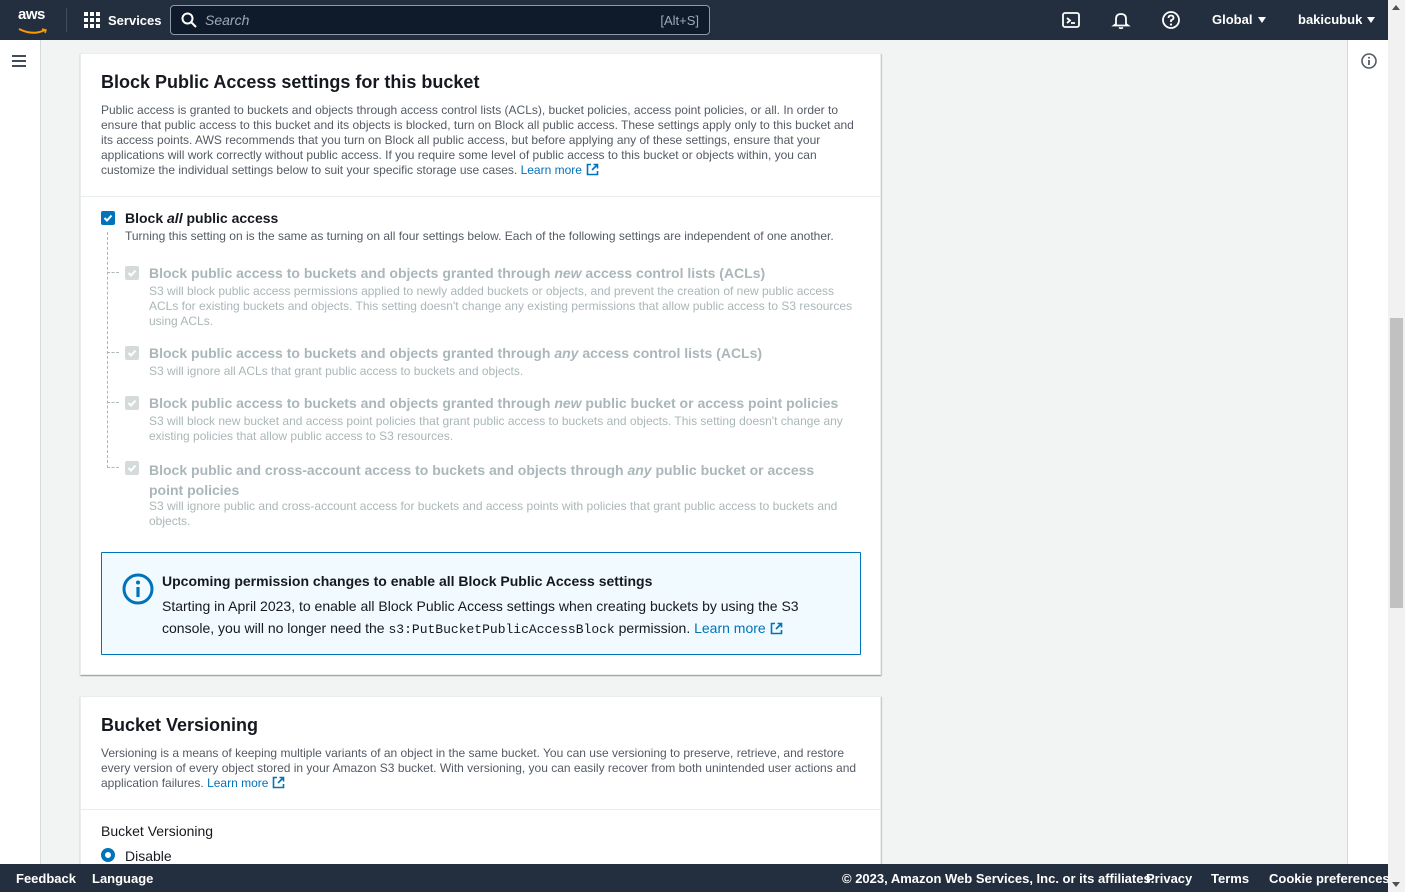 The width and height of the screenshot is (1405, 892). I want to click on side-navigation-rail, so click(20, 452).